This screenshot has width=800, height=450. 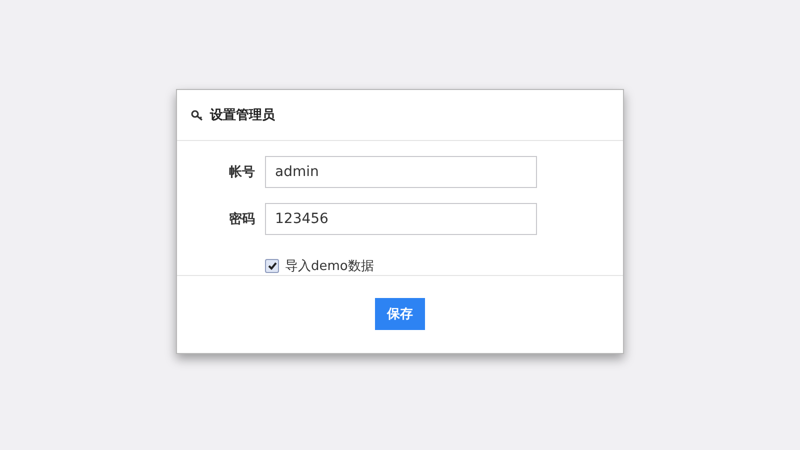 I want to click on checkbox-label: 导入demo数据, so click(x=329, y=266).